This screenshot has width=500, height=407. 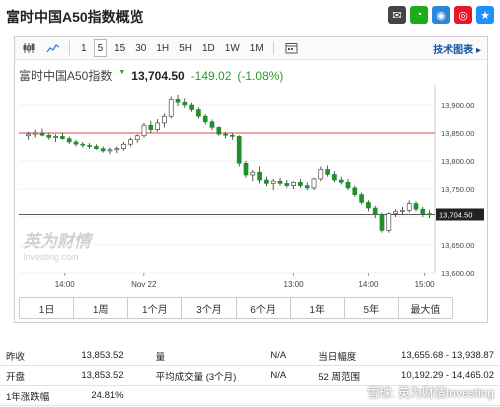 I want to click on range-1m: 1个月, so click(x=155, y=308).